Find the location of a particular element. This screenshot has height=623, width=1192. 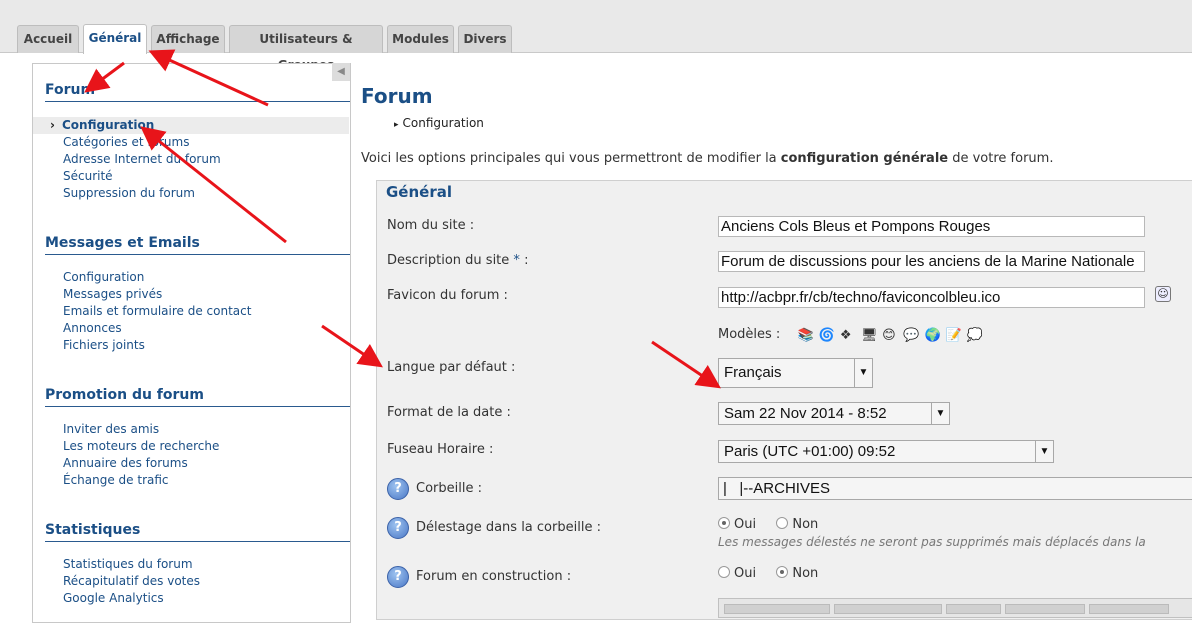

tab-modules: Modules is located at coordinates (420, 39).